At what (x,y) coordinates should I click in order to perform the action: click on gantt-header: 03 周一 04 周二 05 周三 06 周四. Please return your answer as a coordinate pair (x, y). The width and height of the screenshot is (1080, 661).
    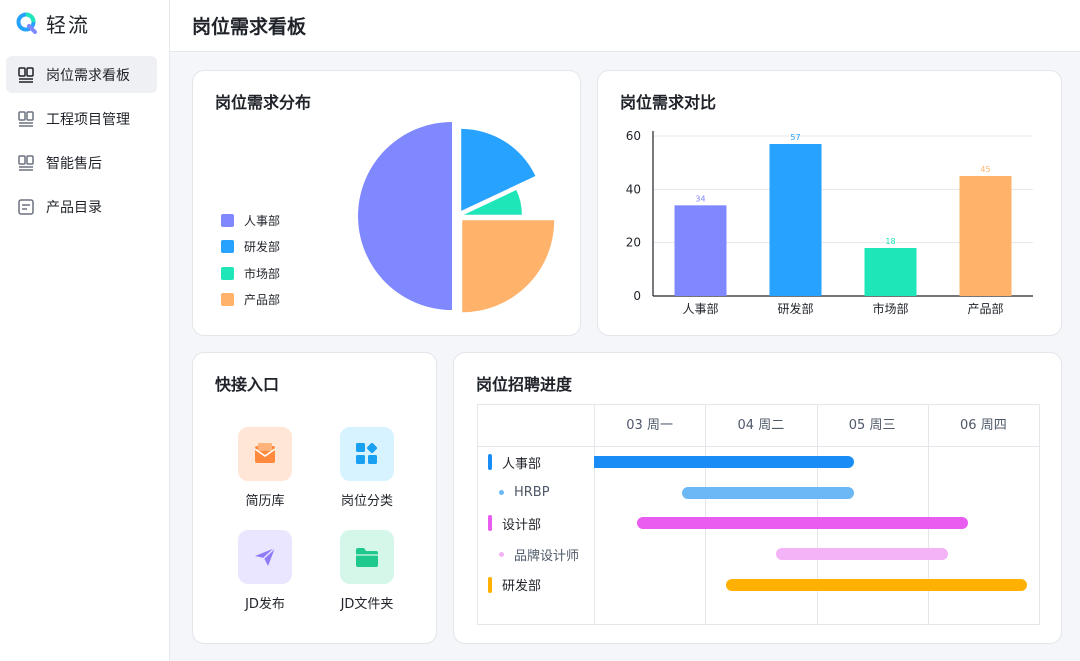
    Looking at the image, I should click on (758, 426).